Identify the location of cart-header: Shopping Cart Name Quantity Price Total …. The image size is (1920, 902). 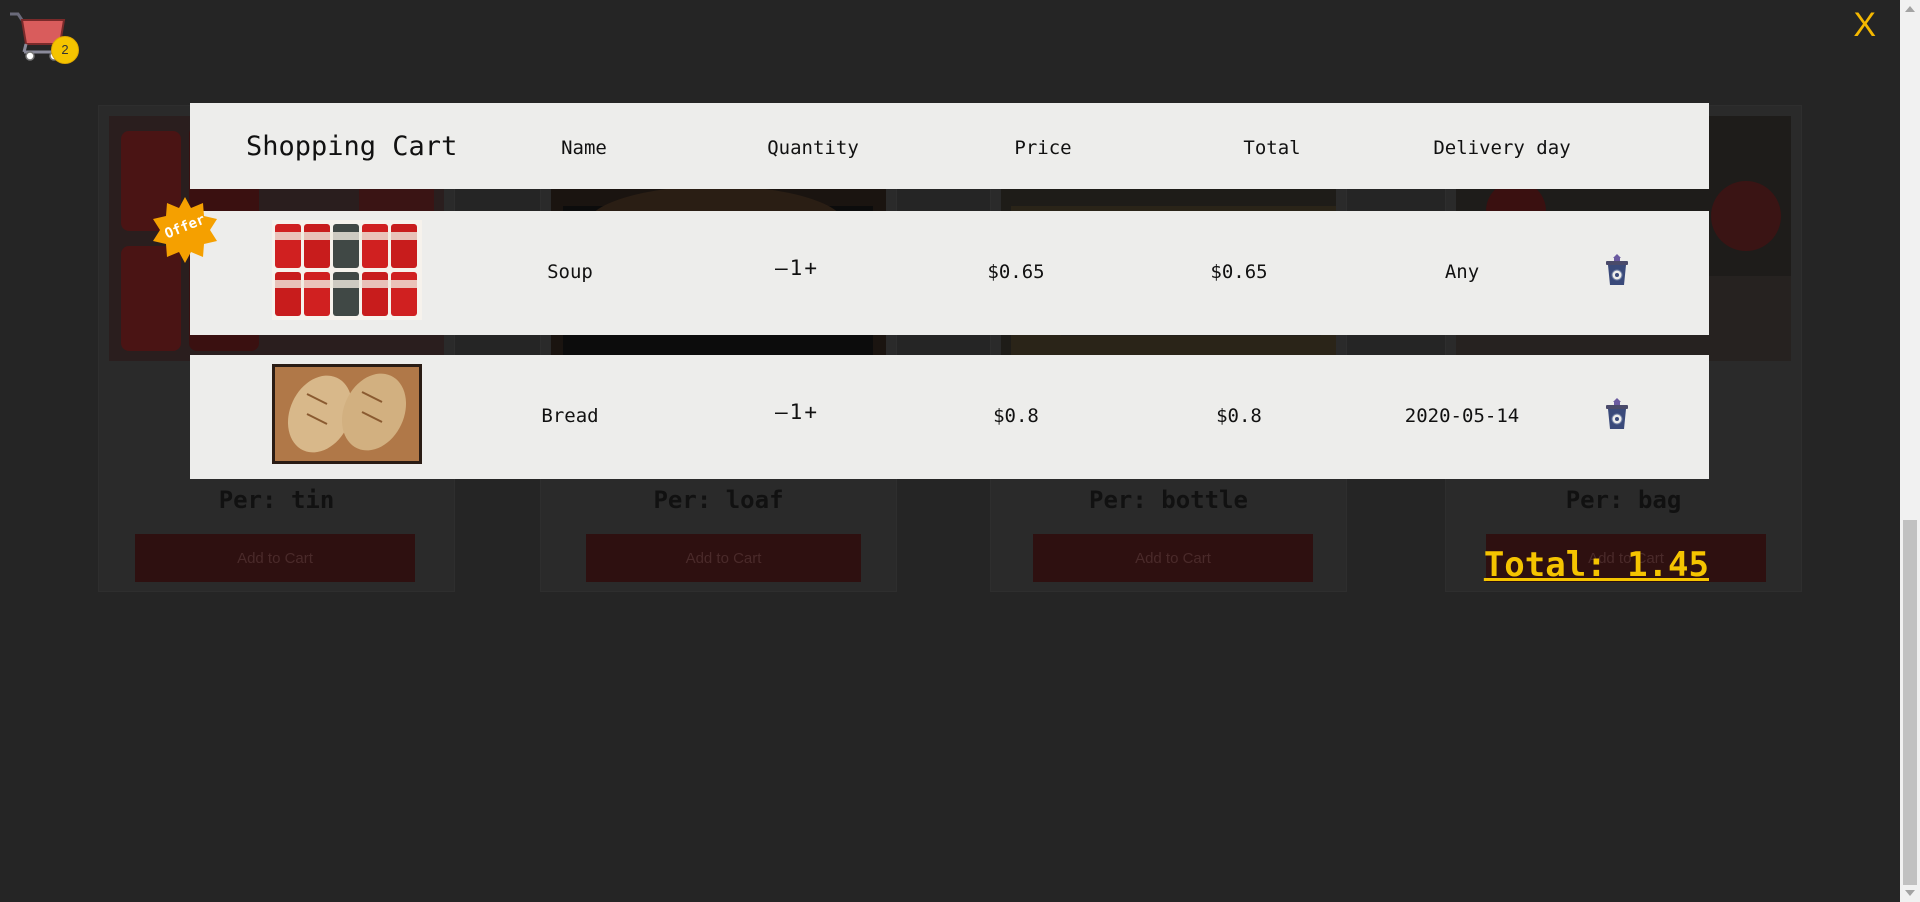
(949, 146).